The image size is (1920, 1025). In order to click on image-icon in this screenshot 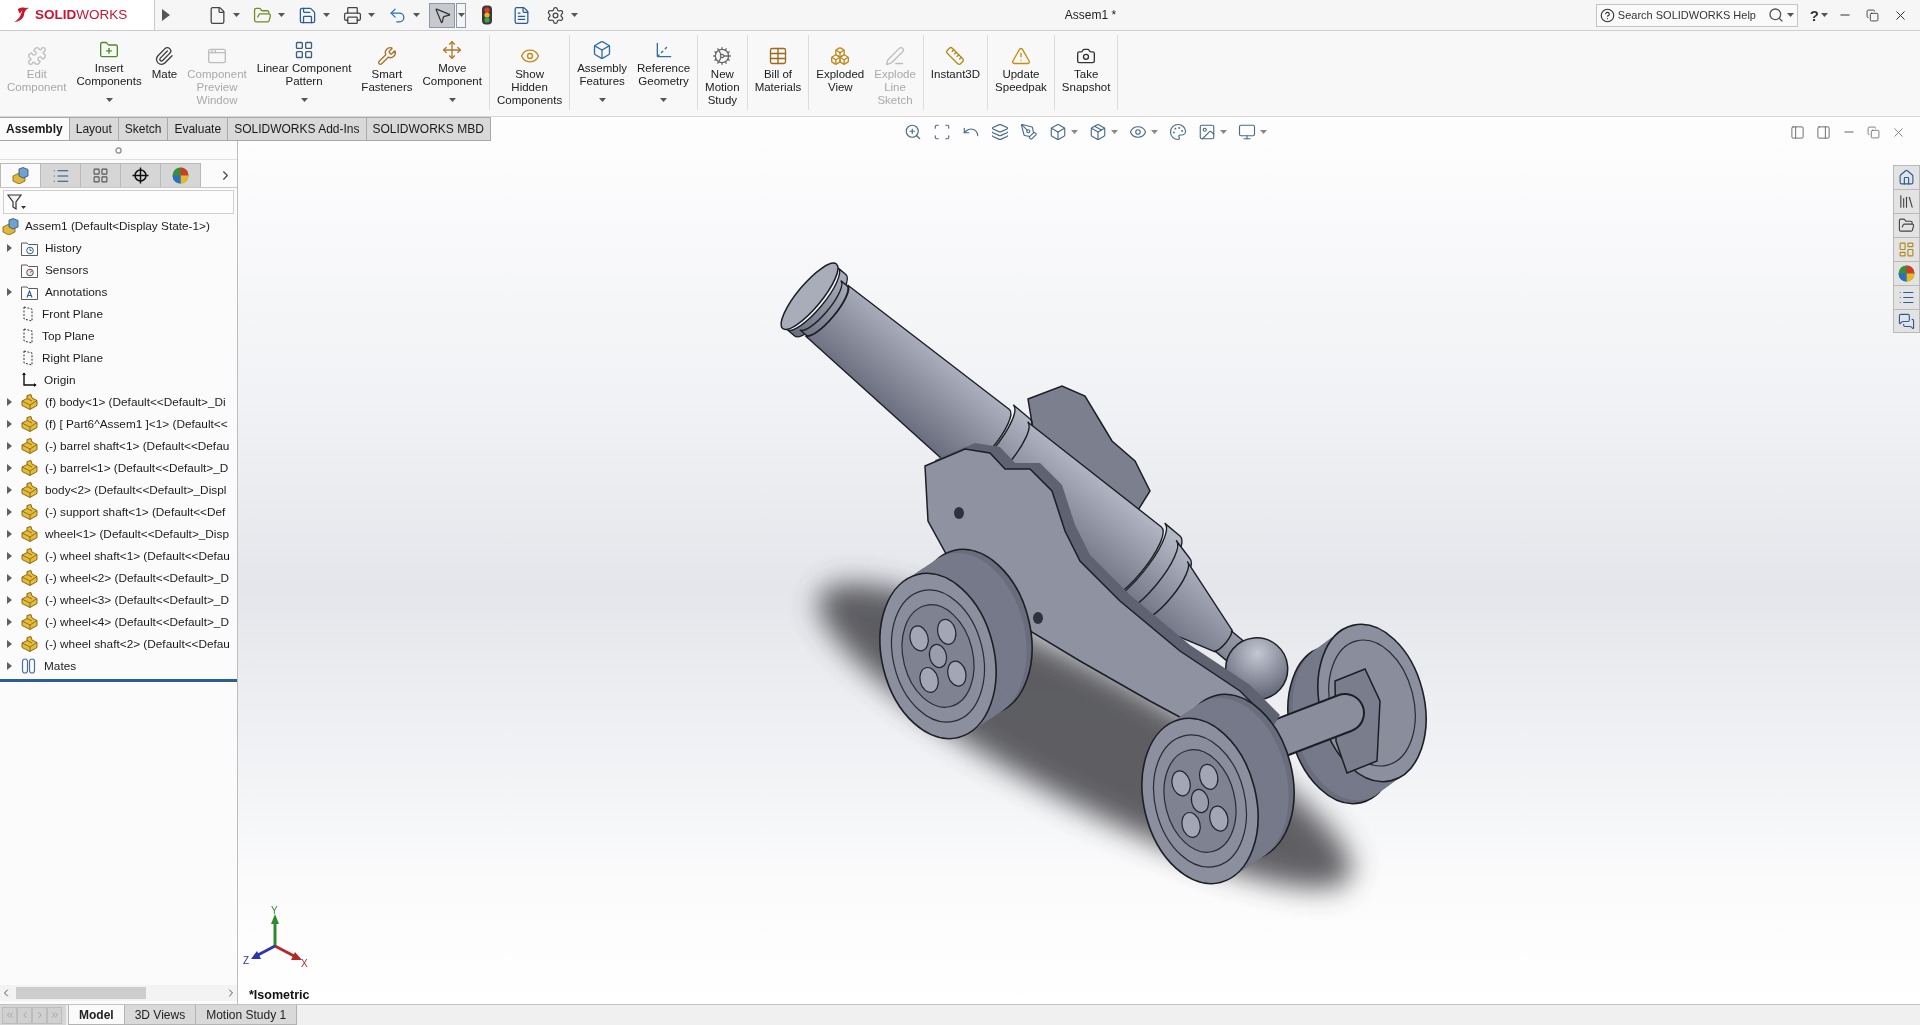, I will do `click(1206, 132)`.